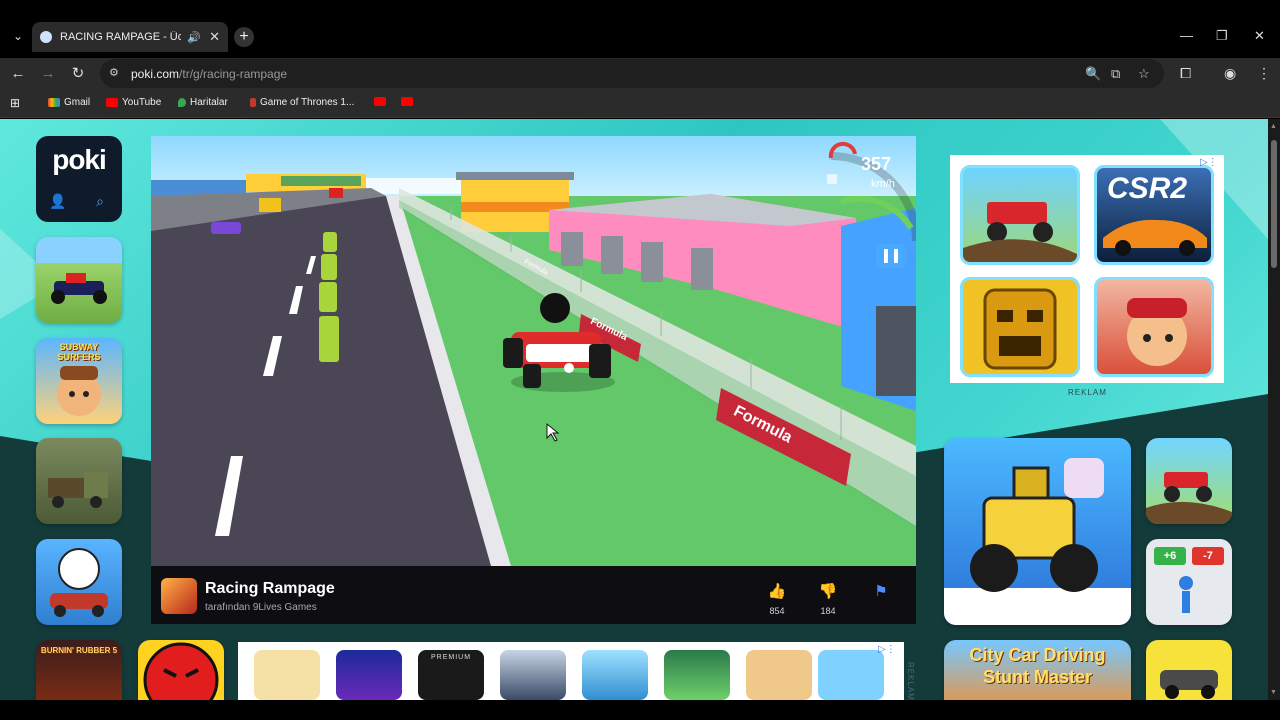 The image size is (1280, 720). Describe the element at coordinates (832, 179) in the screenshot. I see `car-indicator-icon` at that location.